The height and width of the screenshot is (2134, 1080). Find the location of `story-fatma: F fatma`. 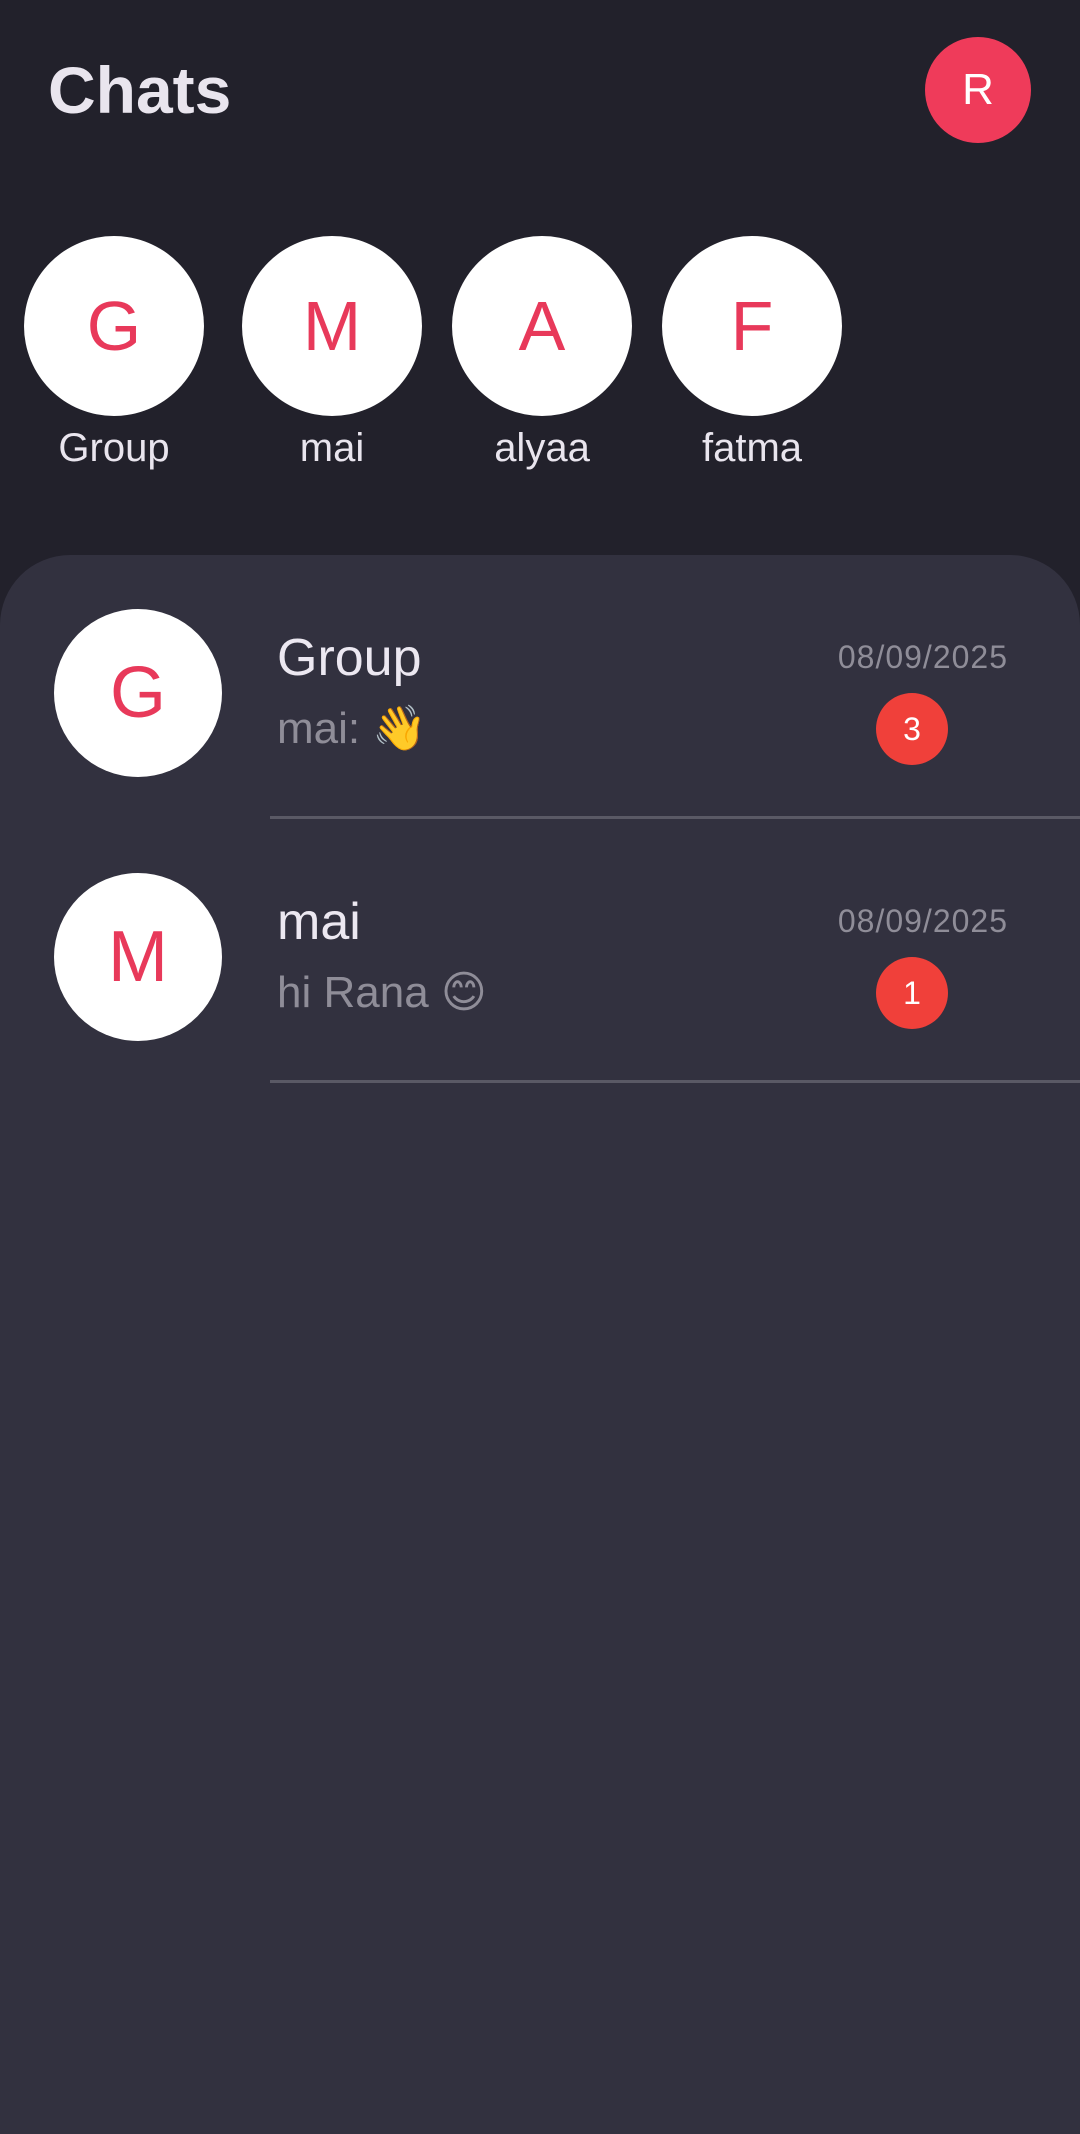

story-fatma: F fatma is located at coordinates (752, 356).